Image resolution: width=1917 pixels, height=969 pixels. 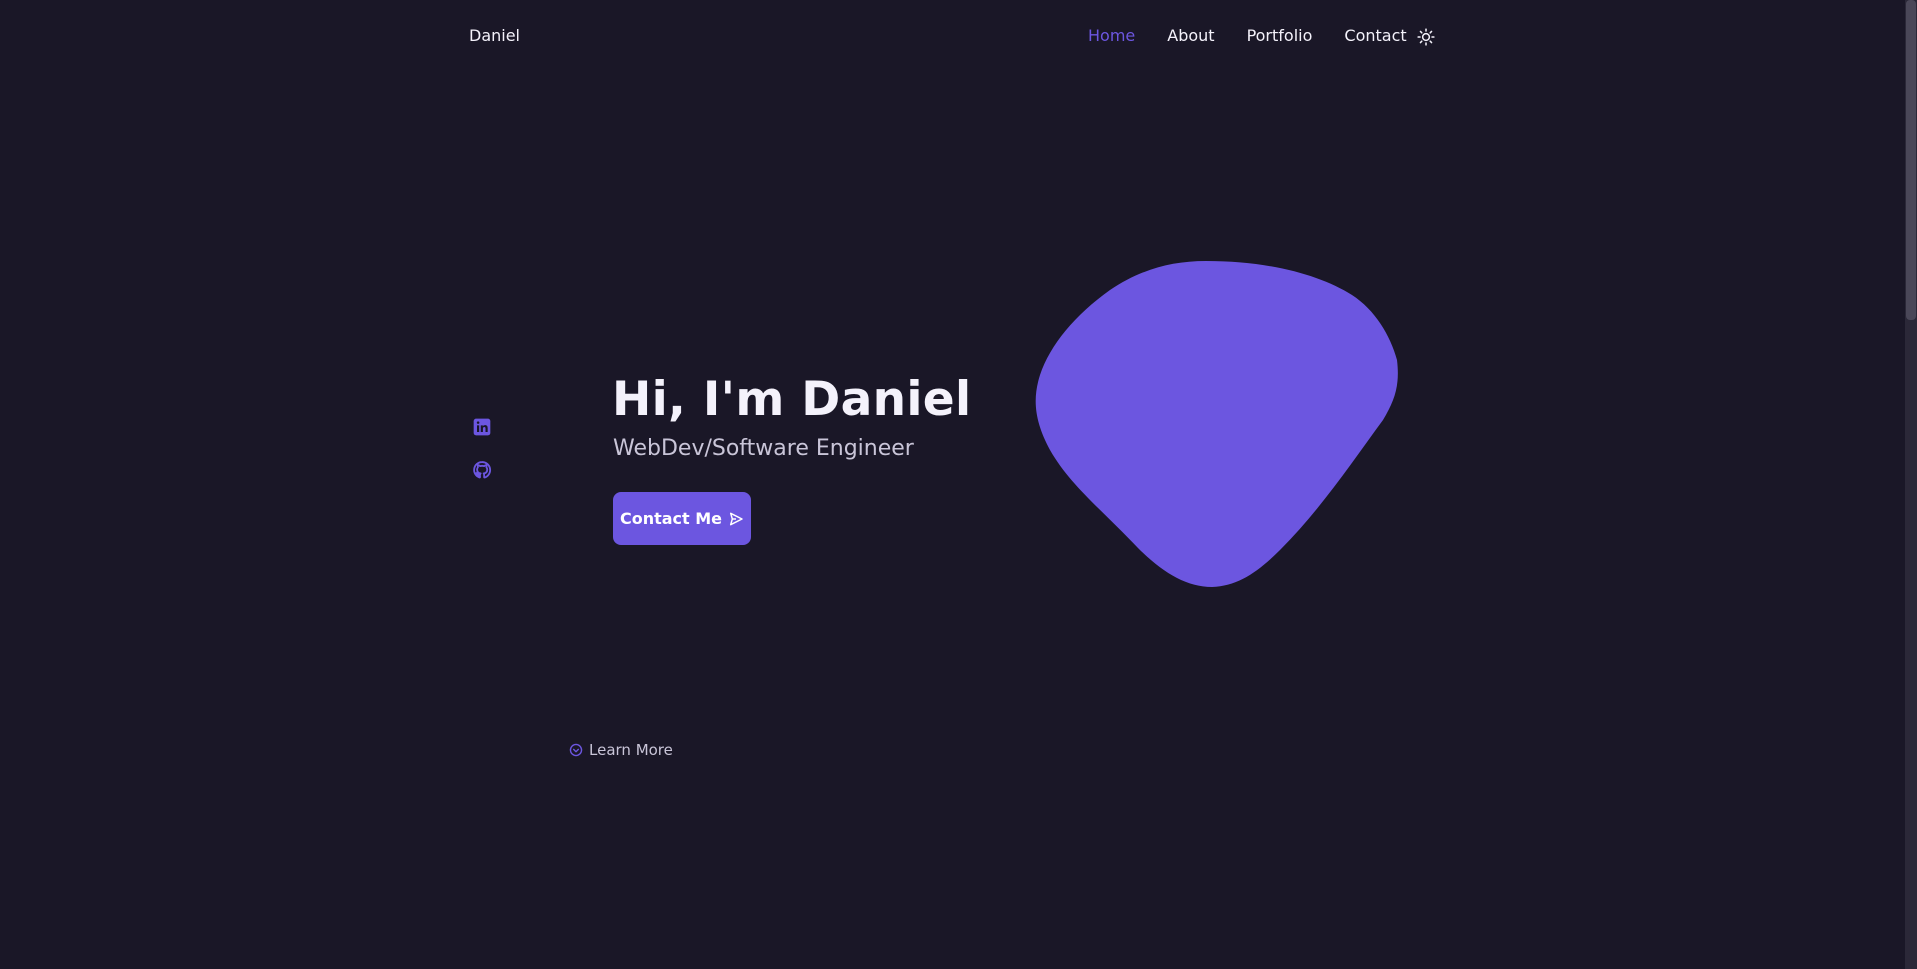 What do you see at coordinates (1911, 484) in the screenshot?
I see `scrollbar` at bounding box center [1911, 484].